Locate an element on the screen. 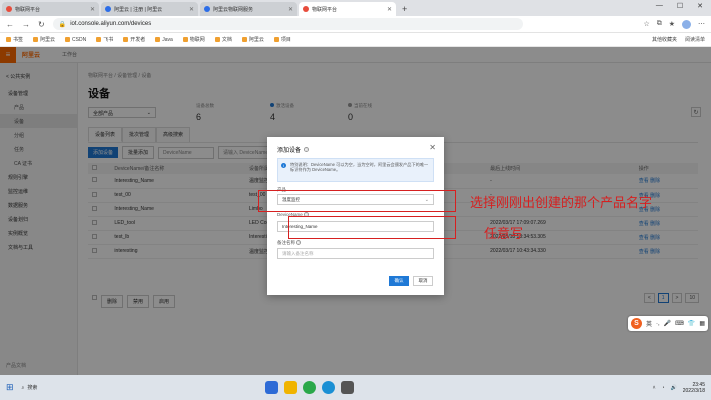  forward-icon: → is located at coordinates (26, 24).